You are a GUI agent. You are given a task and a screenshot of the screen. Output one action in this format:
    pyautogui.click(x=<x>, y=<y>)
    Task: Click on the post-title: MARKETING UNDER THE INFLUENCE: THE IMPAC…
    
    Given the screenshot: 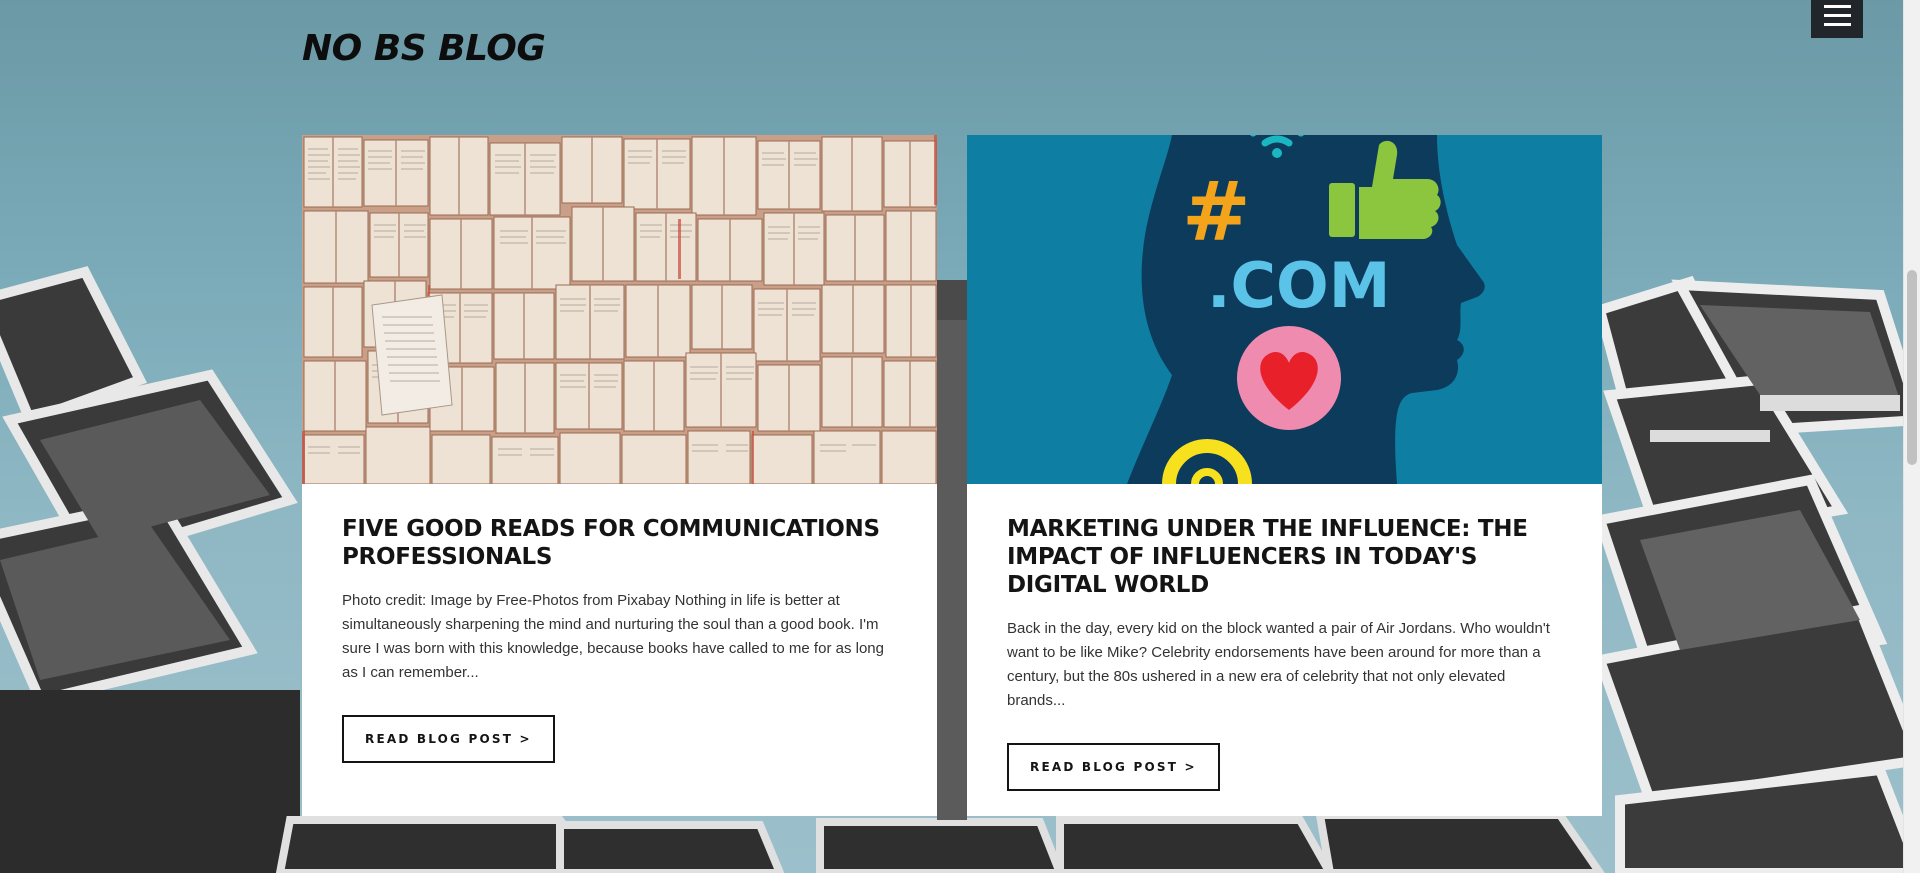 What is the action you would take?
    pyautogui.click(x=1284, y=557)
    